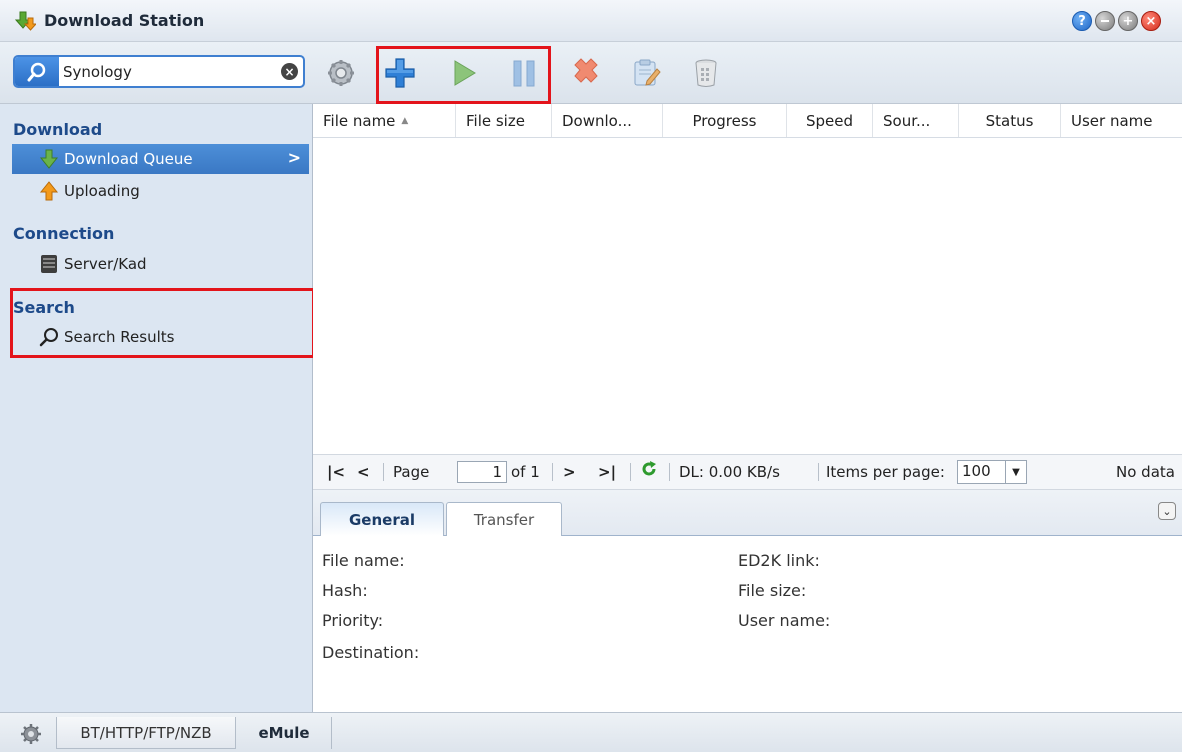 Image resolution: width=1182 pixels, height=752 pixels. What do you see at coordinates (591, 732) in the screenshot?
I see `status-bar: BT/HTTP/FTP/NZB eMule` at bounding box center [591, 732].